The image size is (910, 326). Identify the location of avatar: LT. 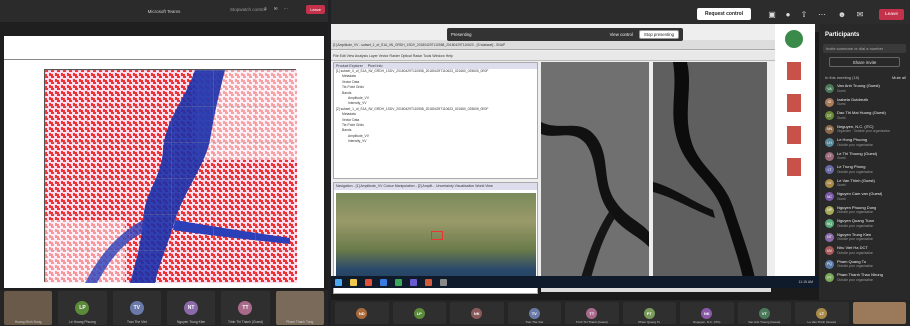
(822, 313).